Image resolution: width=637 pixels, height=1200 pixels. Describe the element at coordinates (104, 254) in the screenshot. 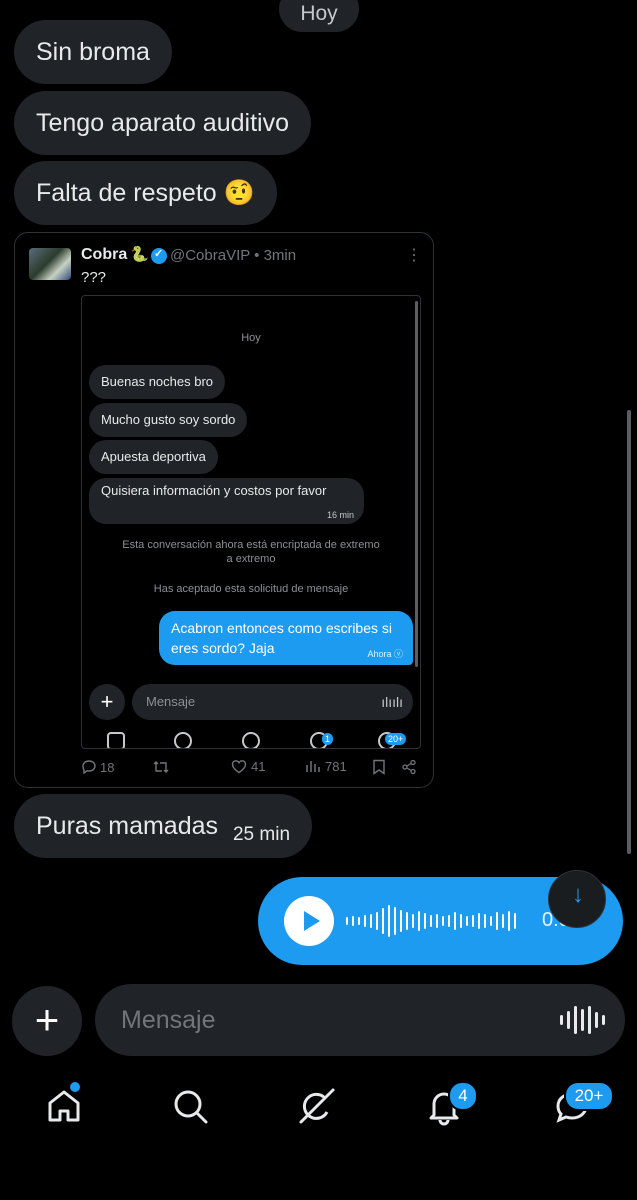

I see `post-author-name: Cobra` at that location.